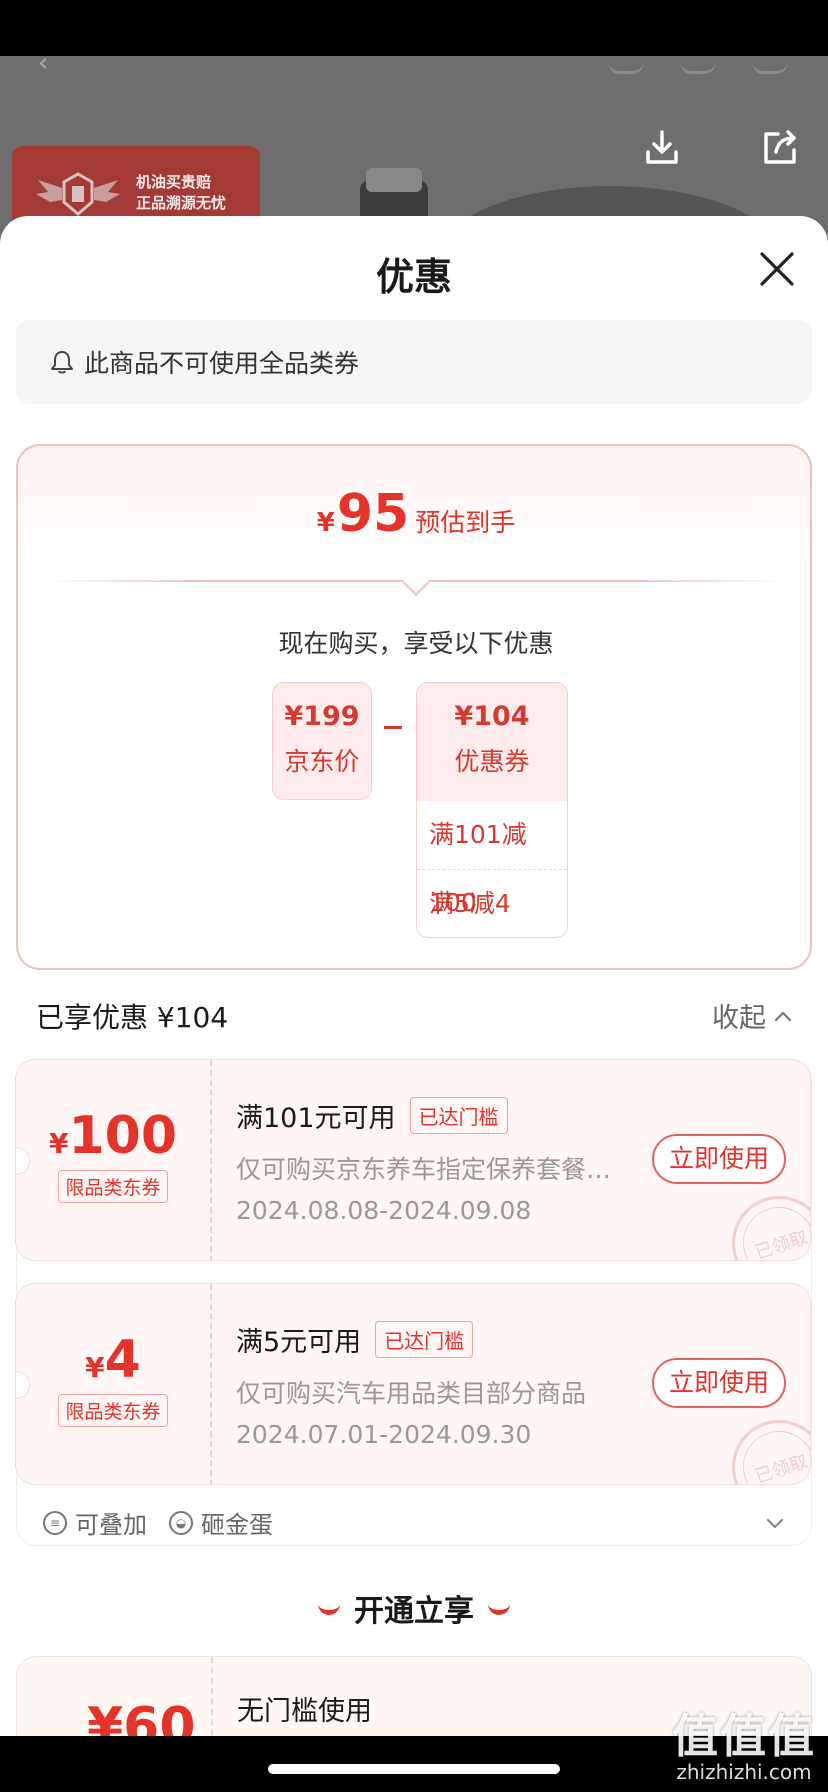 The width and height of the screenshot is (828, 1792). What do you see at coordinates (322, 741) in the screenshot?
I see `jd-price-box: ¥199 京东价` at bounding box center [322, 741].